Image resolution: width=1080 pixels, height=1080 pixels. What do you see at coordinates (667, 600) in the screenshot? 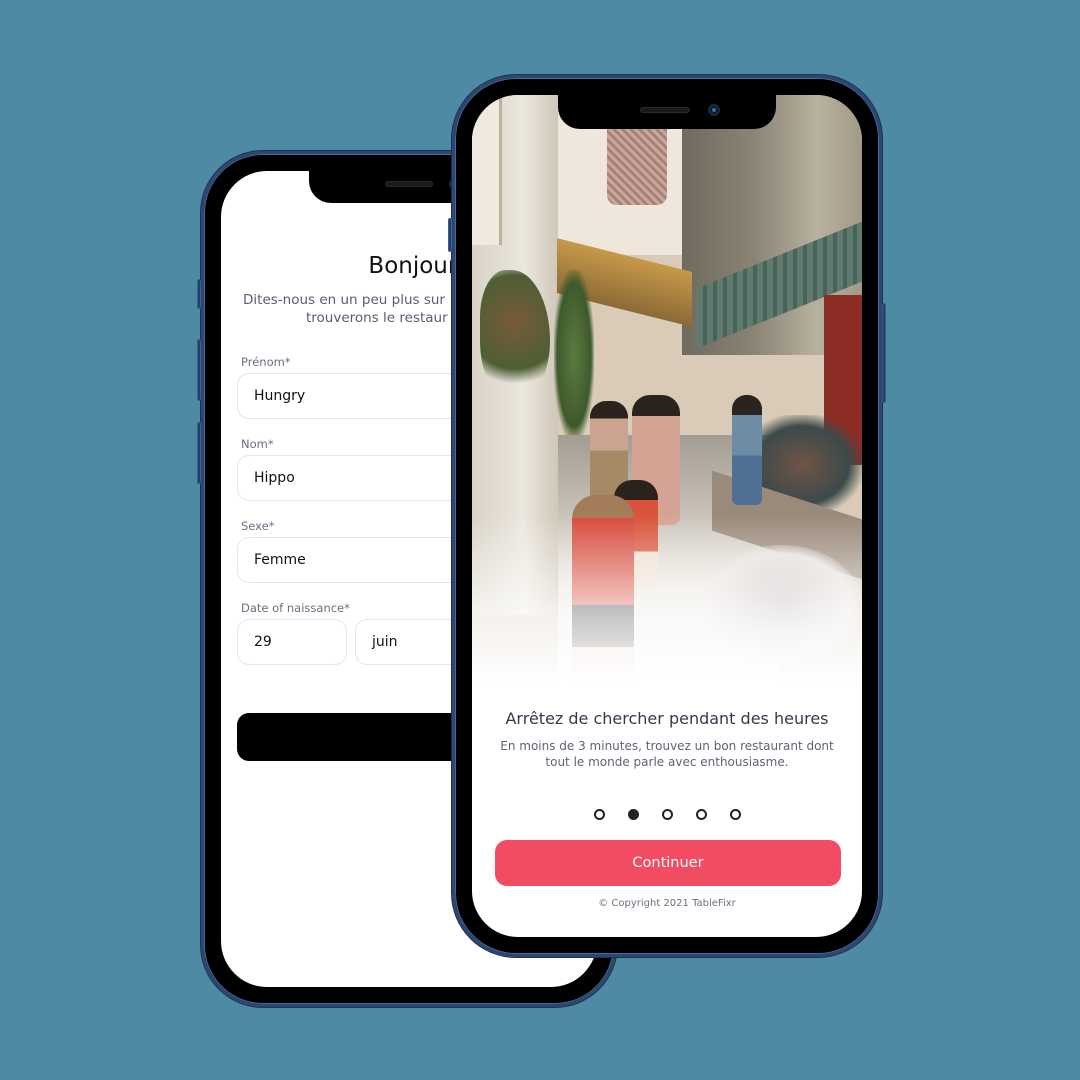
I see `photo-white-fade` at bounding box center [667, 600].